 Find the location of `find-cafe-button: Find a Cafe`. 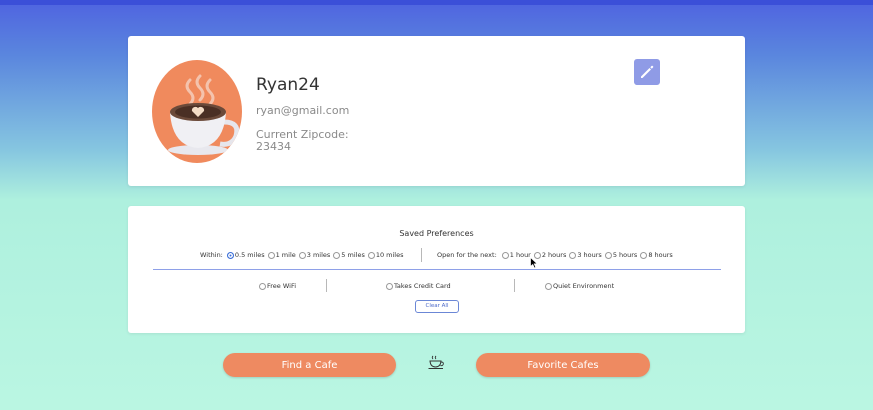

find-cafe-button: Find a Cafe is located at coordinates (309, 365).